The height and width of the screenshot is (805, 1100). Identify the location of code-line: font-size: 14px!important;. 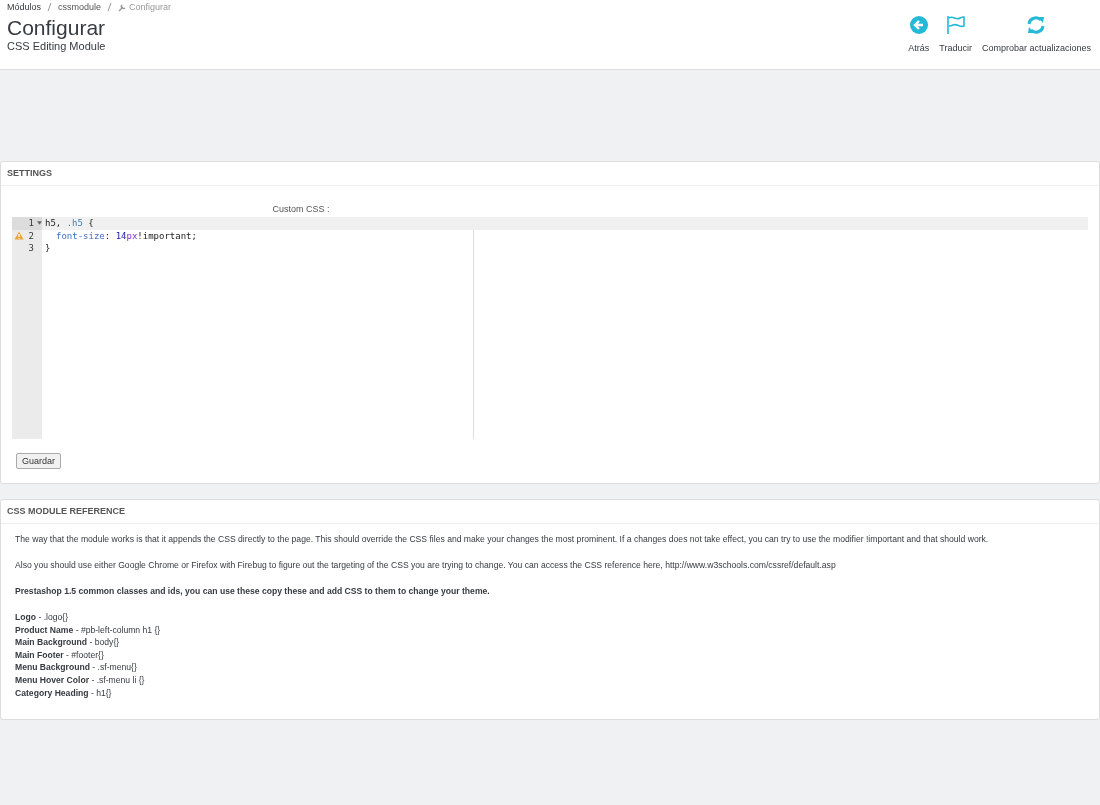
(126, 235).